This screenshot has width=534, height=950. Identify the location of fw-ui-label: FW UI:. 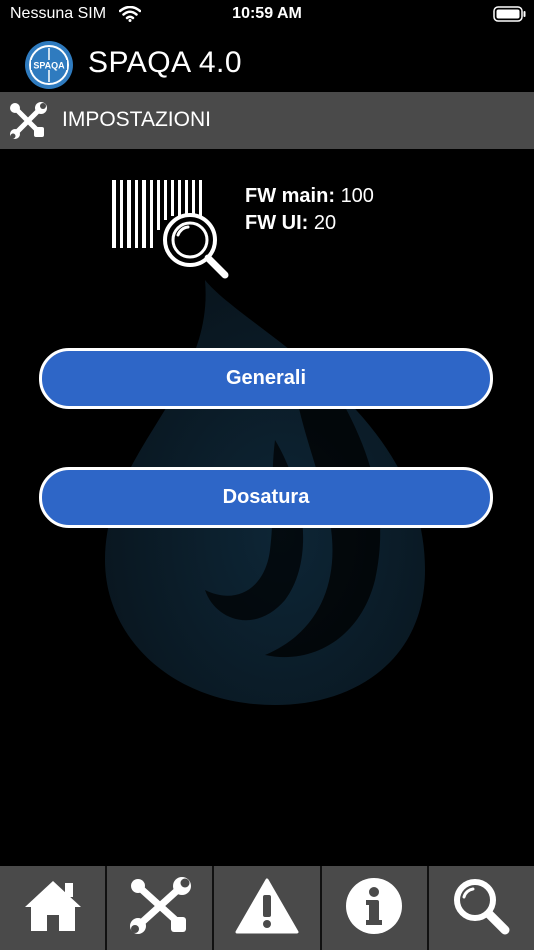
(277, 223).